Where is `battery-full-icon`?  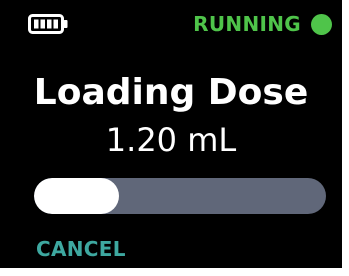
battery-full-icon is located at coordinates (48, 24).